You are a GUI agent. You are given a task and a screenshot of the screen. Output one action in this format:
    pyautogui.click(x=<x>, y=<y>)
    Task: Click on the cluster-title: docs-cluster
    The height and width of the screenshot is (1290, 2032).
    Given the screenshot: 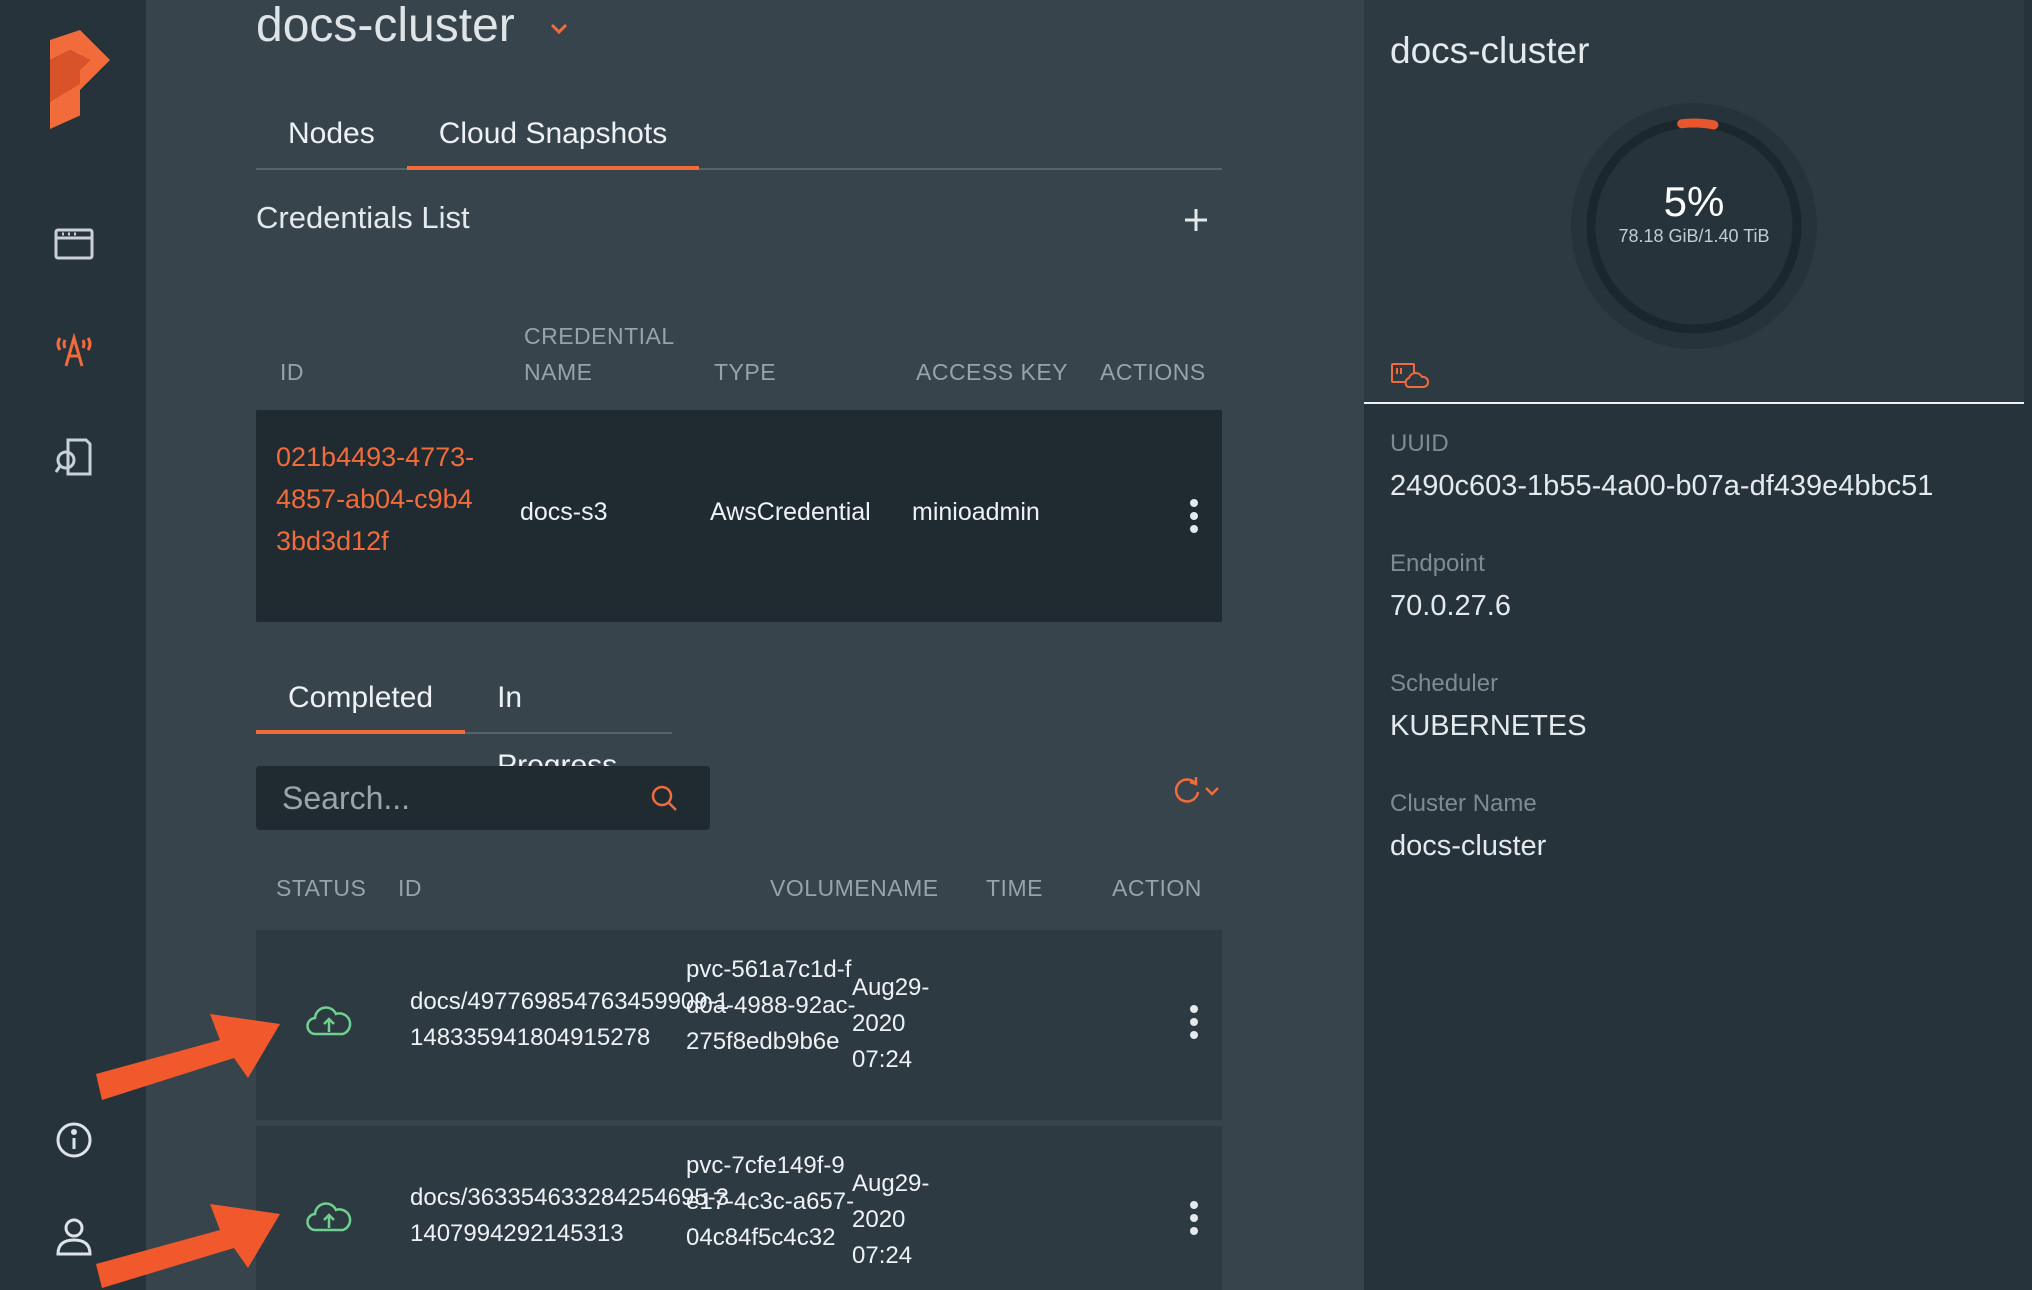 What is the action you would take?
    pyautogui.click(x=385, y=26)
    